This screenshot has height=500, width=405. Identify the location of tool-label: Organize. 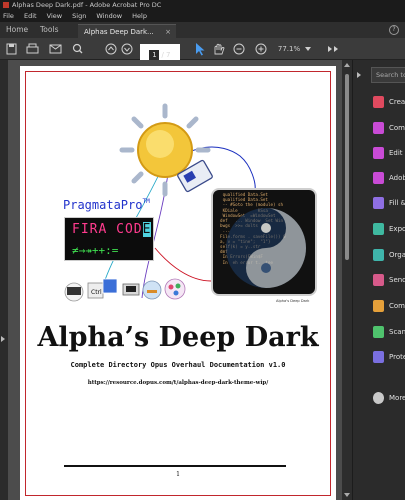
(397, 255).